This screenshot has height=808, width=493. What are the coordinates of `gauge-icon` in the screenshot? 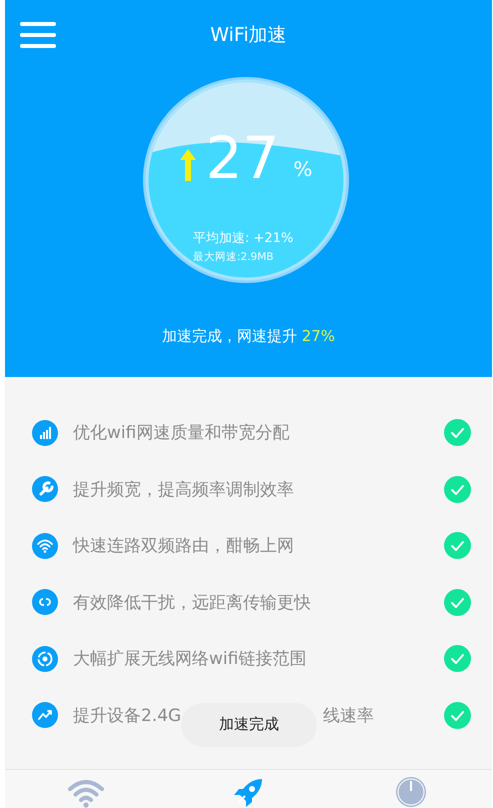 It's located at (410, 792).